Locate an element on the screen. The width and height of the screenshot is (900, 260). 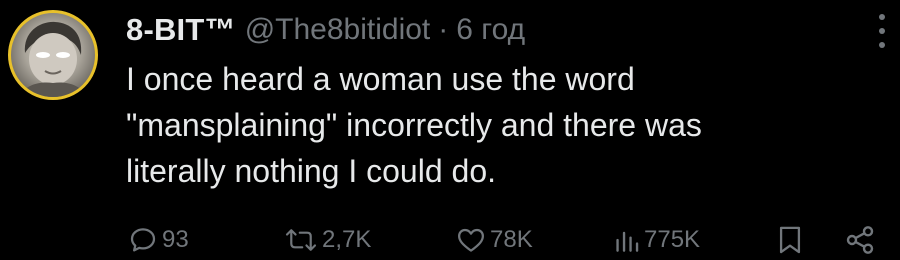
like-button: 78K is located at coordinates (494, 240).